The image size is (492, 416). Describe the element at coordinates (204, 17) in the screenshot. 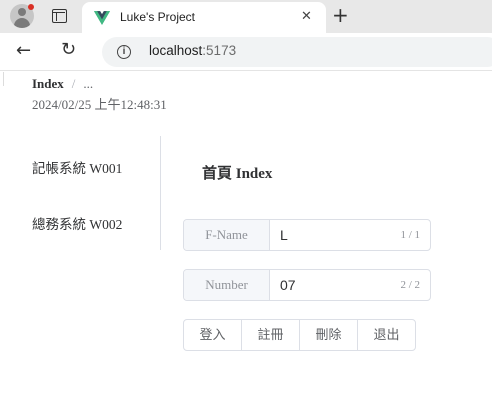

I see `browser-tab-active: Luke's Project ✕` at that location.